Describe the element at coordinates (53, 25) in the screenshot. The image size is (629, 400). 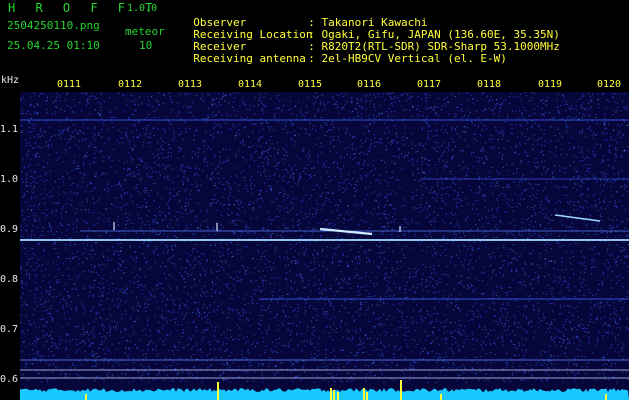
I see `file-name: 2504250110.png` at that location.